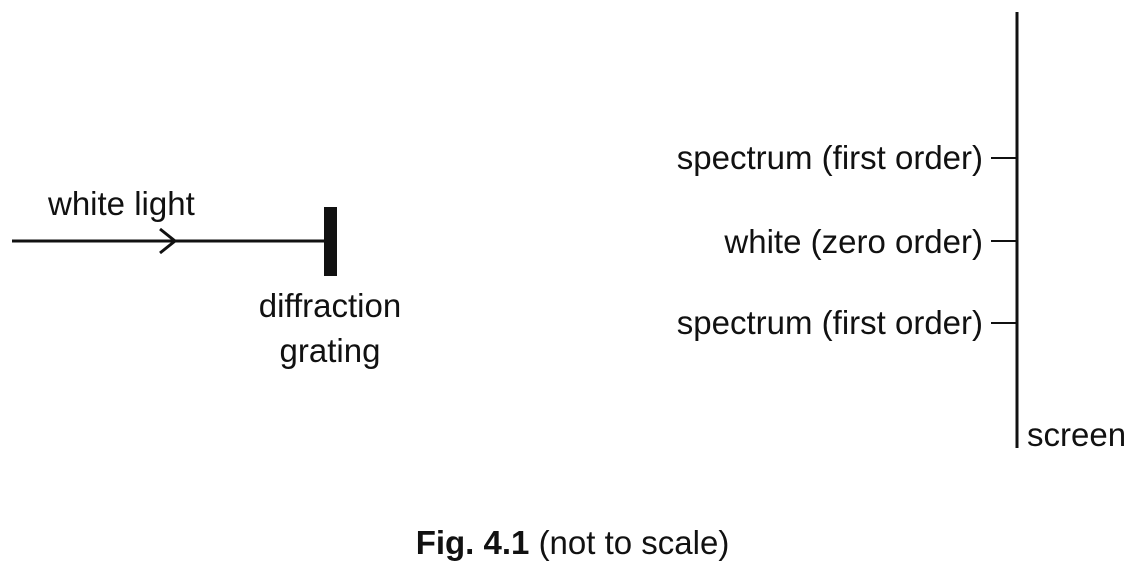 The width and height of the screenshot is (1145, 572). I want to click on label-grating: grating, so click(330, 350).